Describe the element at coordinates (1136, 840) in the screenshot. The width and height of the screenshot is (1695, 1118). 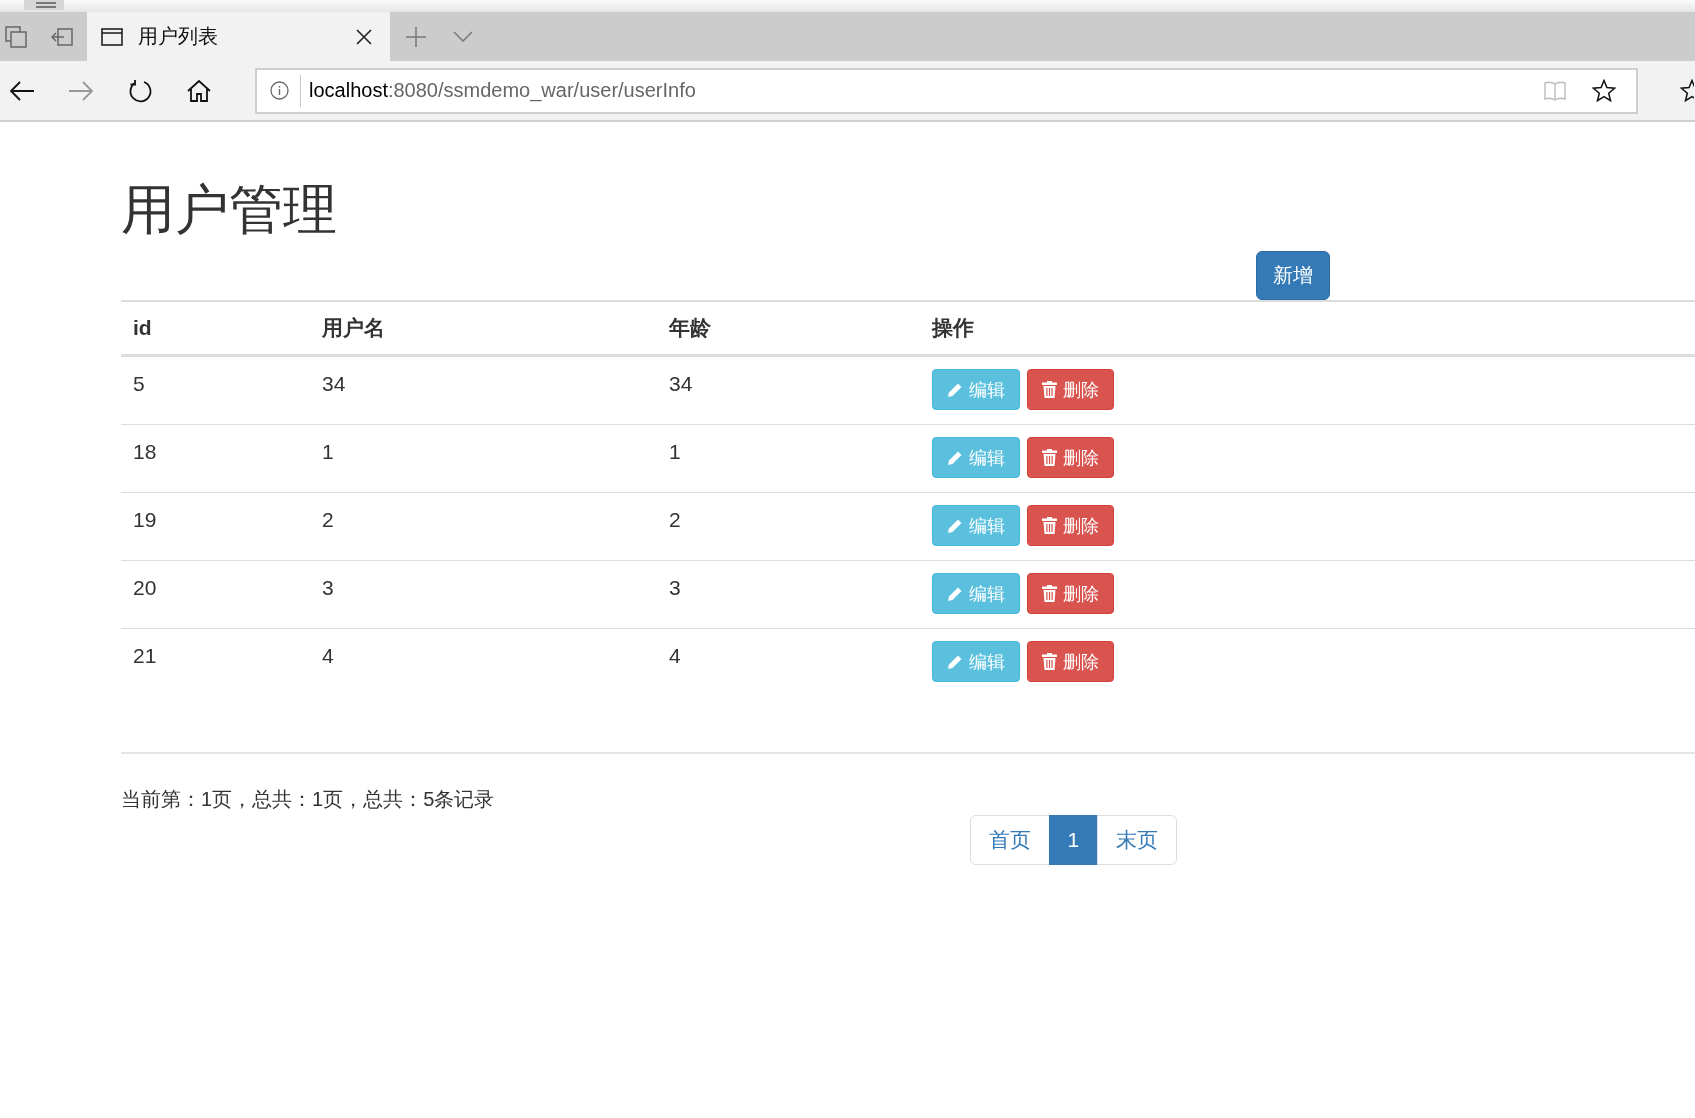
I see `page-link: 末页` at that location.